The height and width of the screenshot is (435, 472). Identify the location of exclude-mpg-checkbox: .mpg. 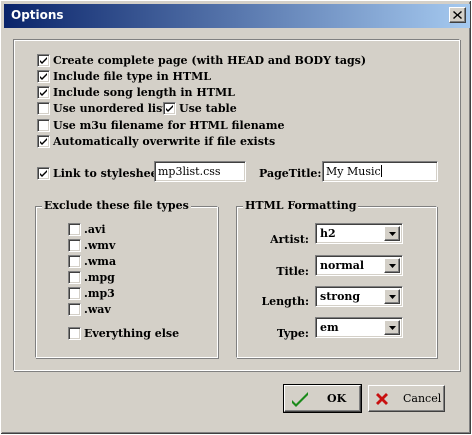
(91, 277).